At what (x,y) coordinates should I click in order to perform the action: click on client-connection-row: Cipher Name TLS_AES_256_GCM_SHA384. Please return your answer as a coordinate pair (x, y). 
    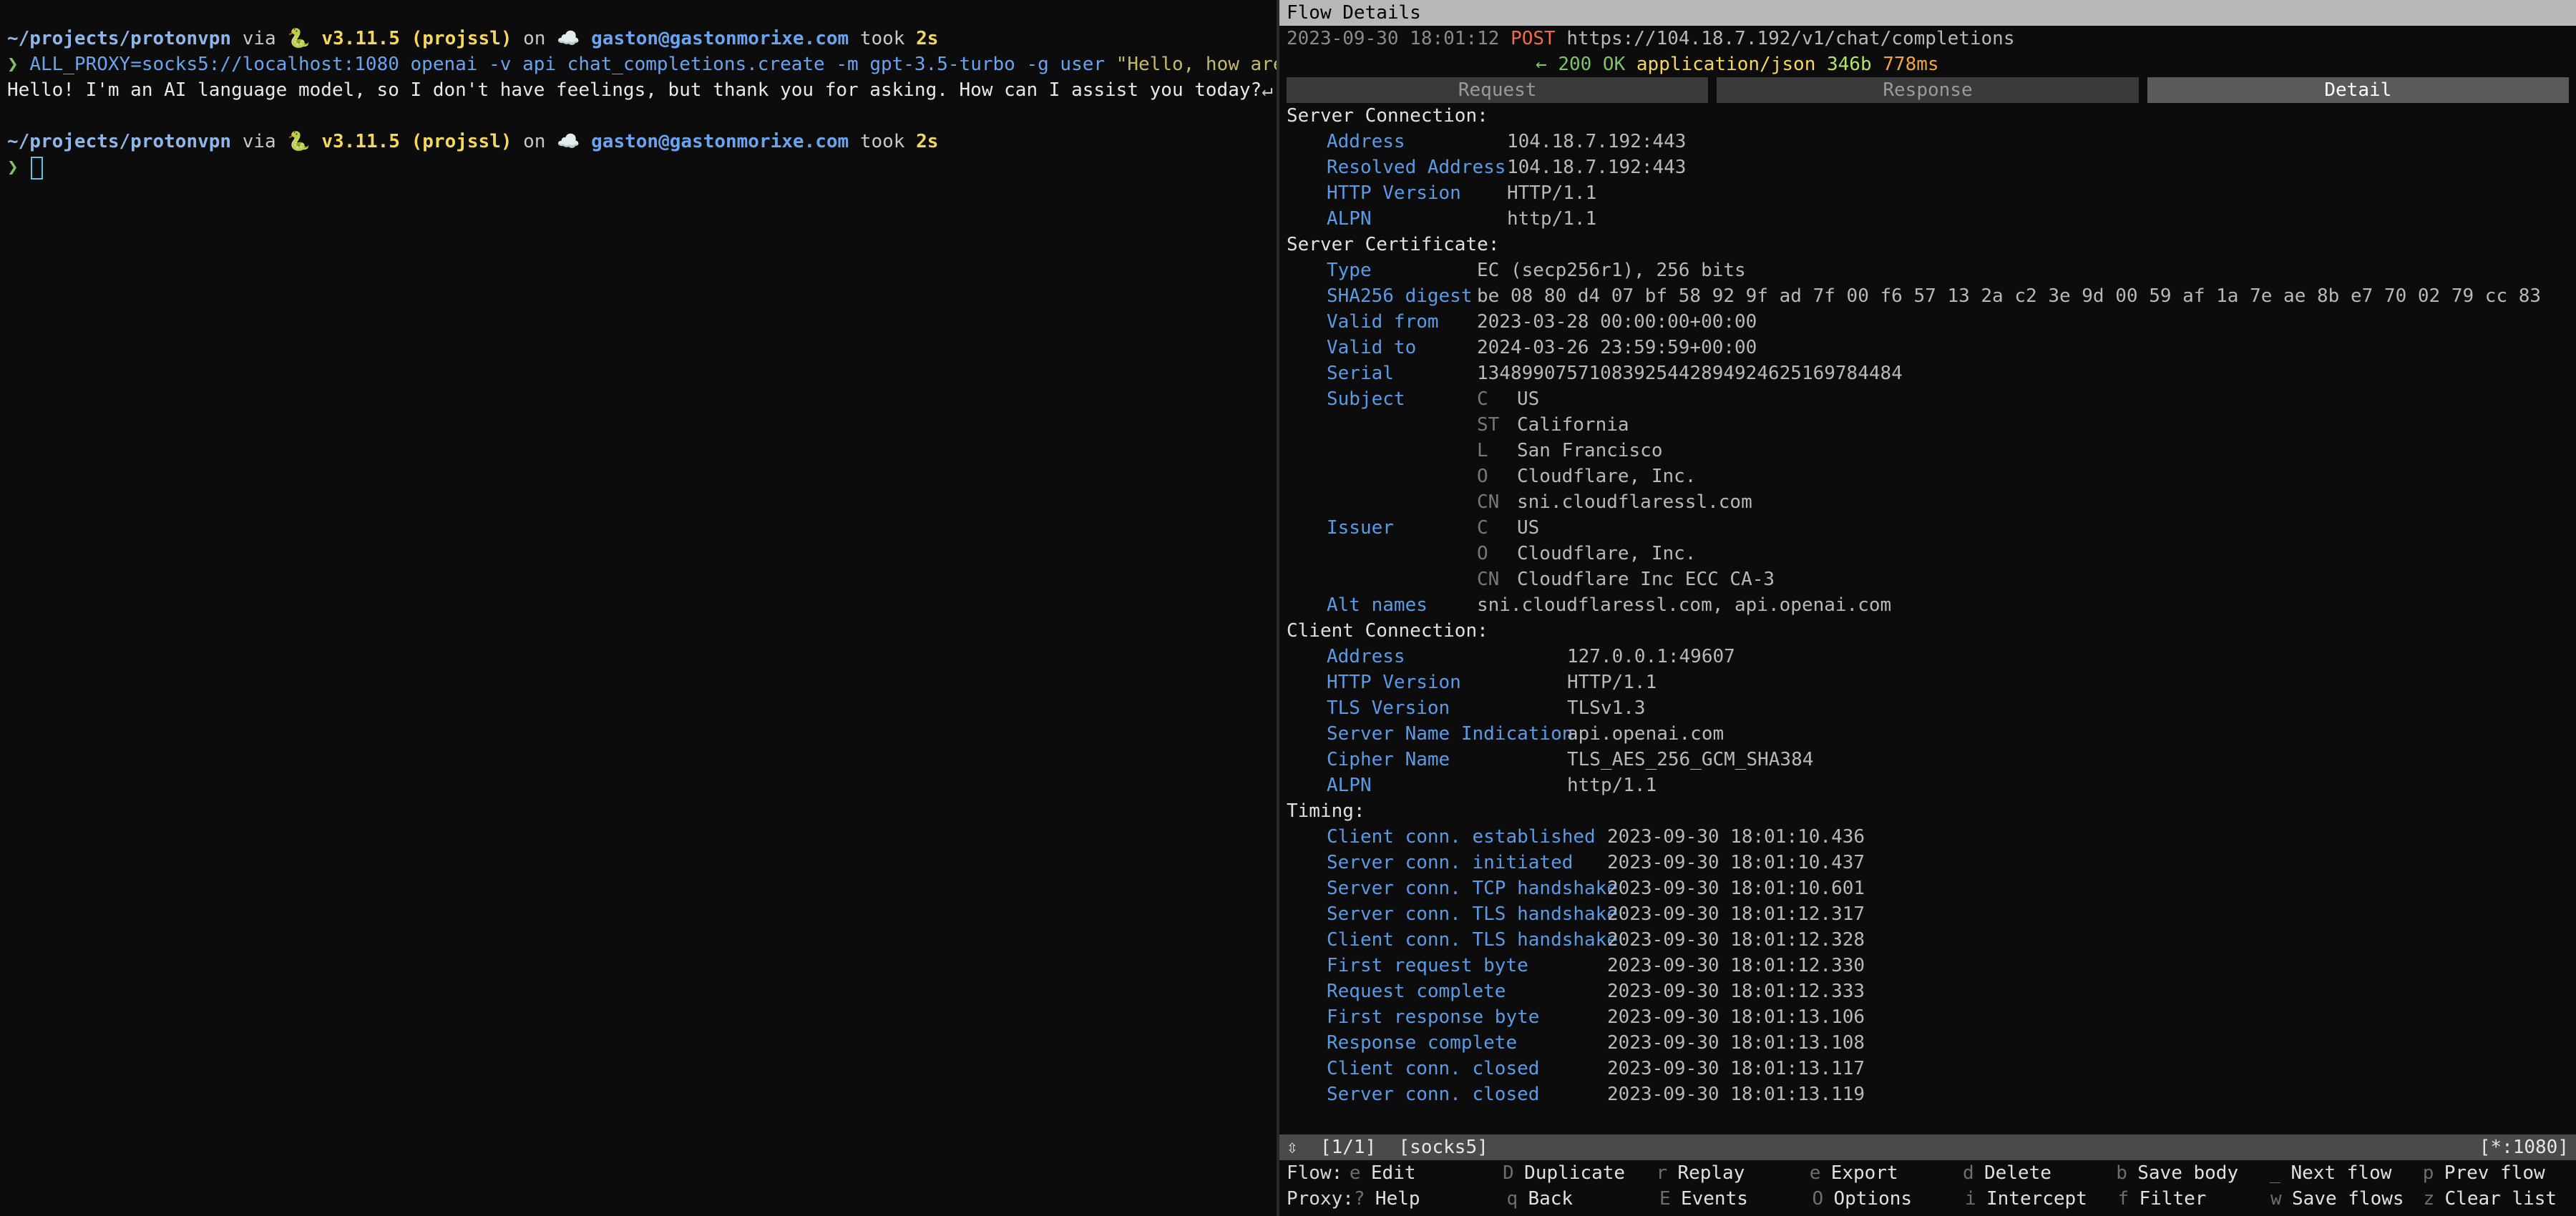
    Looking at the image, I should click on (1927, 760).